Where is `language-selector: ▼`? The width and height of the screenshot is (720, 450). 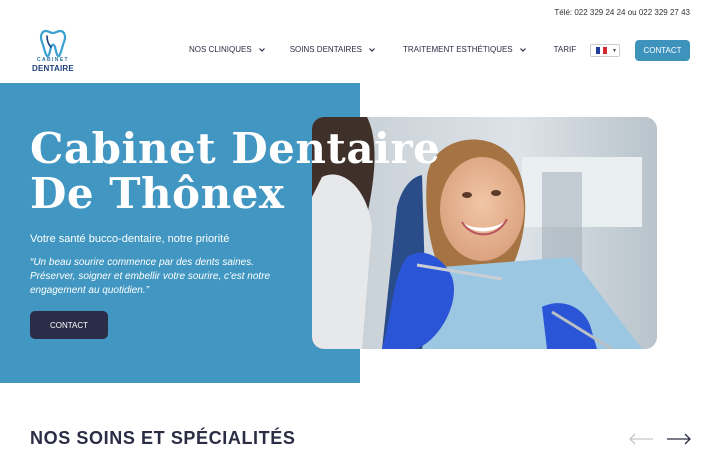 language-selector: ▼ is located at coordinates (605, 50).